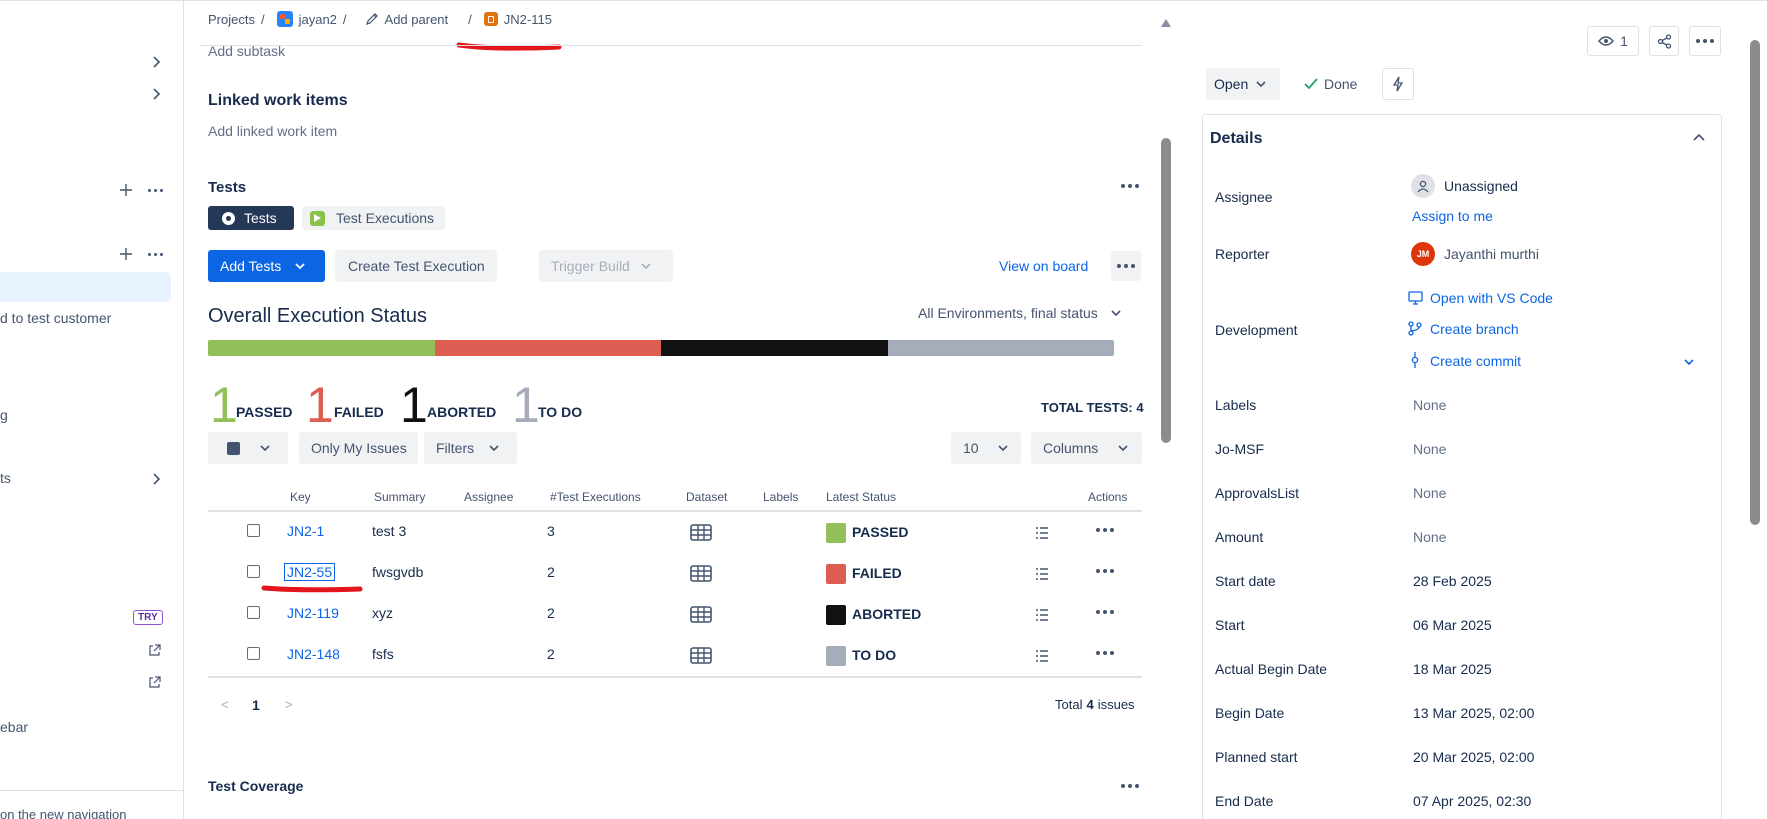 The width and height of the screenshot is (1767, 819). What do you see at coordinates (14, 727) in the screenshot?
I see `sidebar-item-label: ebar` at bounding box center [14, 727].